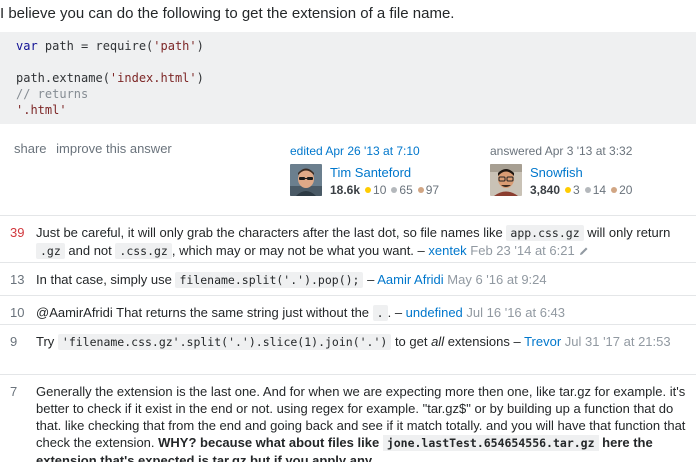 The image size is (696, 462). I want to click on editor-name-link: Tim Santeford, so click(370, 172).